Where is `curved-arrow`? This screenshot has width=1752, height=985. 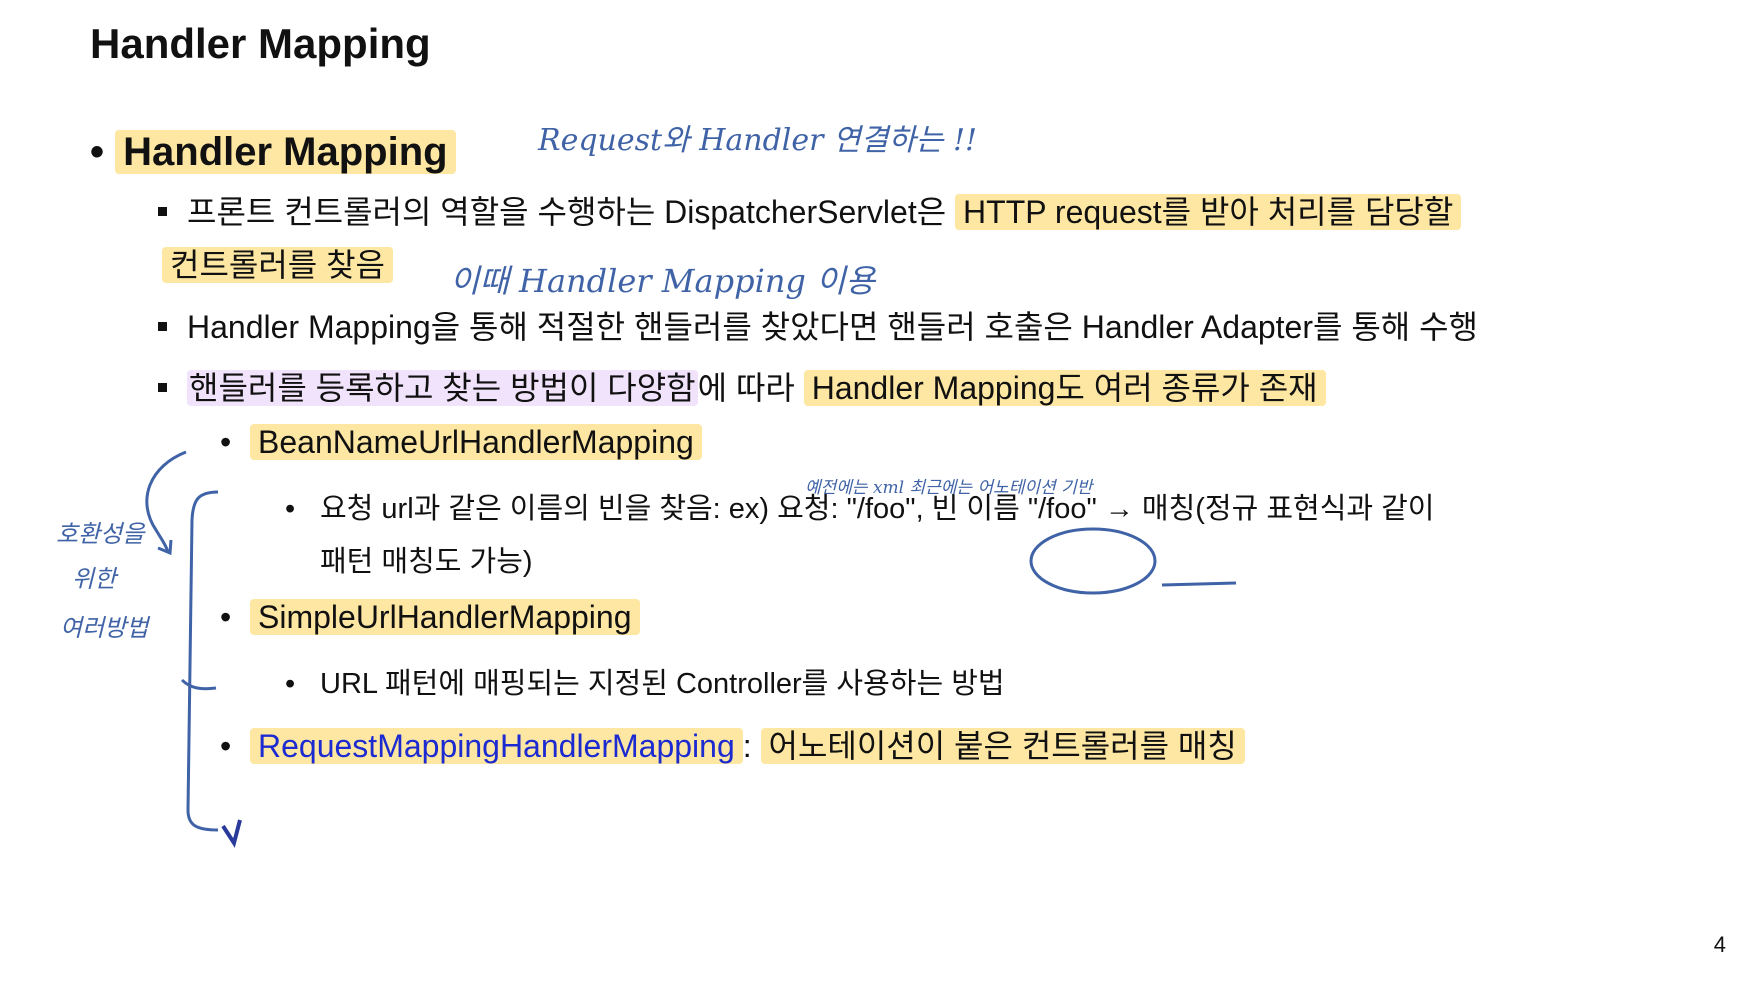 curved-arrow is located at coordinates (166, 501).